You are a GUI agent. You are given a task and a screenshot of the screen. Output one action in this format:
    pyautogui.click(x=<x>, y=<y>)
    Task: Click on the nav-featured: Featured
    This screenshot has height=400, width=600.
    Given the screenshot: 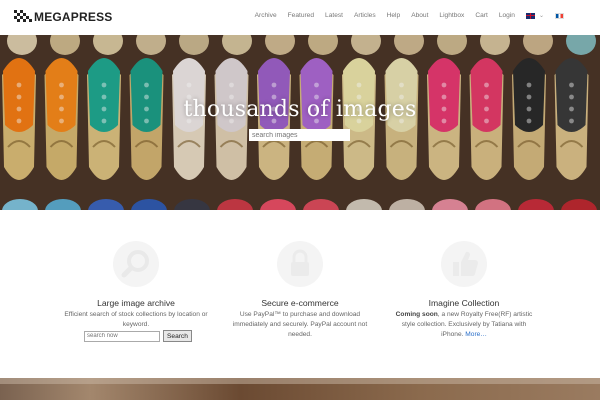 What is the action you would take?
    pyautogui.click(x=301, y=15)
    